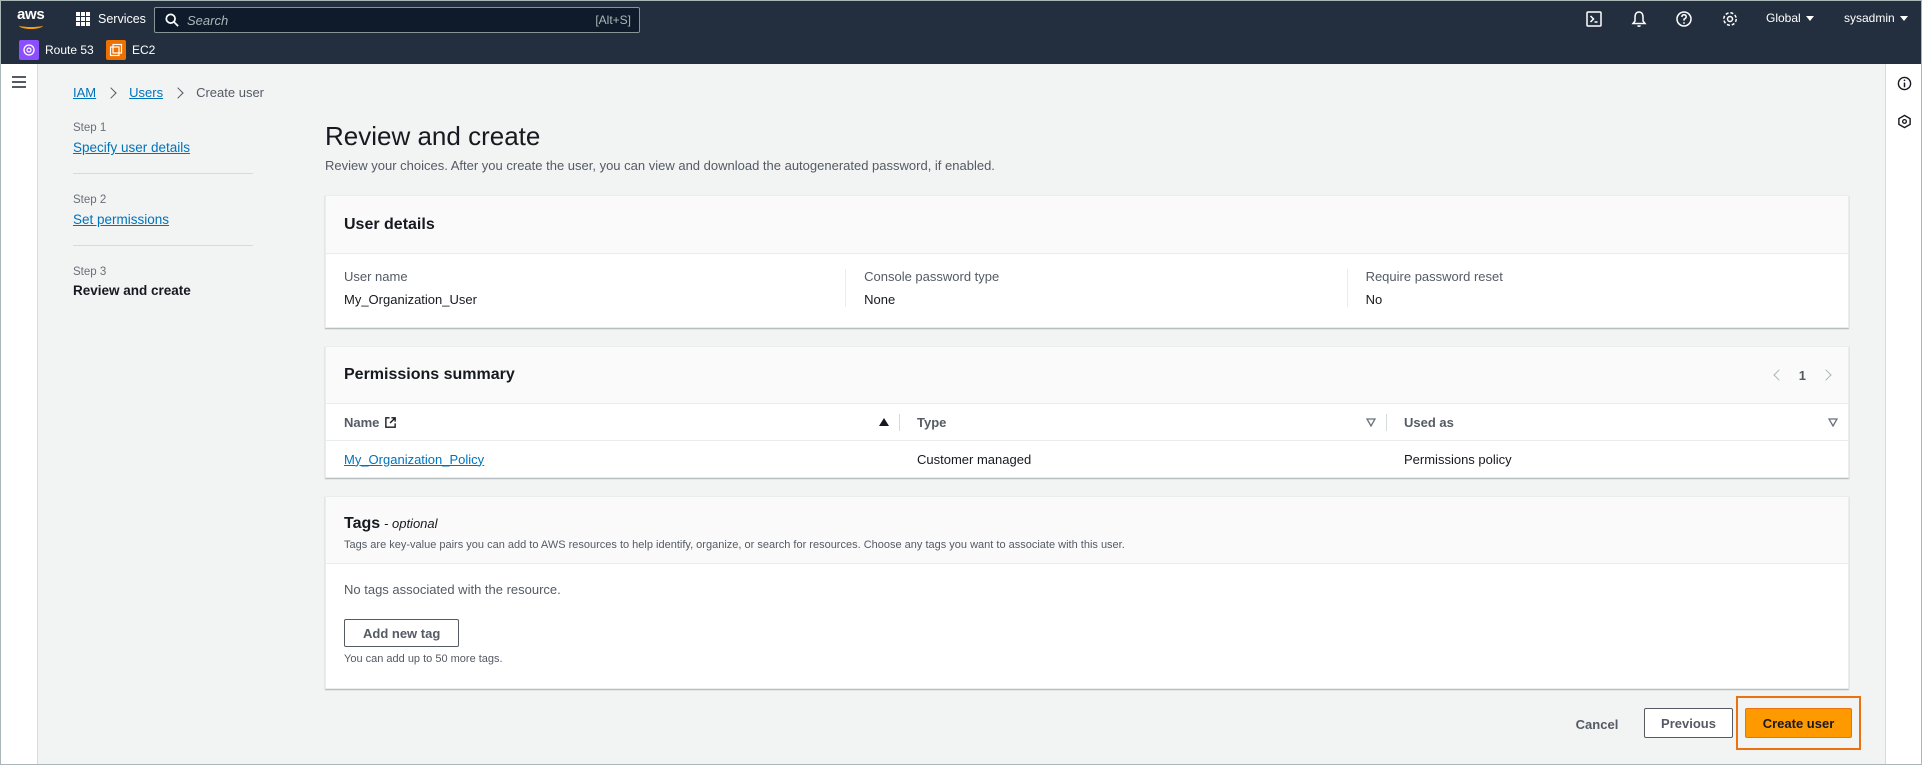 The image size is (1922, 765). I want to click on services-menu-button: Services, so click(111, 19).